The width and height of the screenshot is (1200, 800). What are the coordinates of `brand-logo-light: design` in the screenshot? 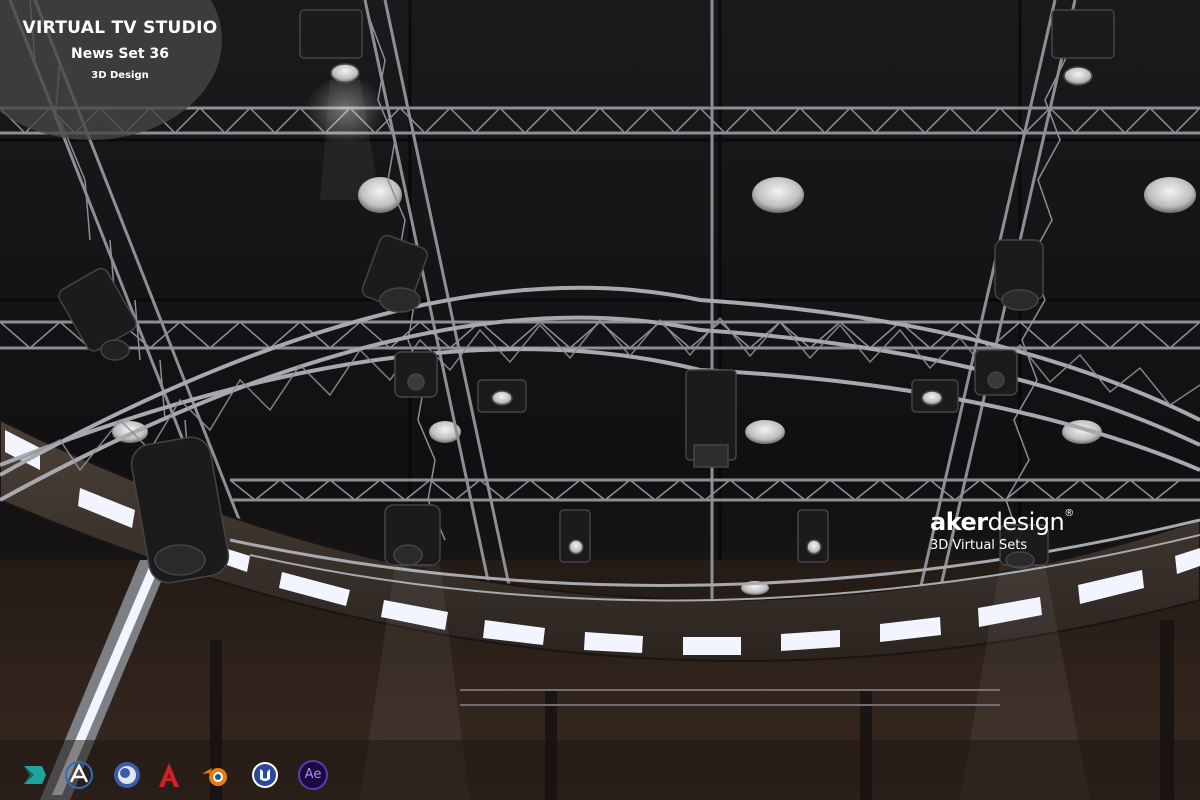 It's located at (1026, 522).